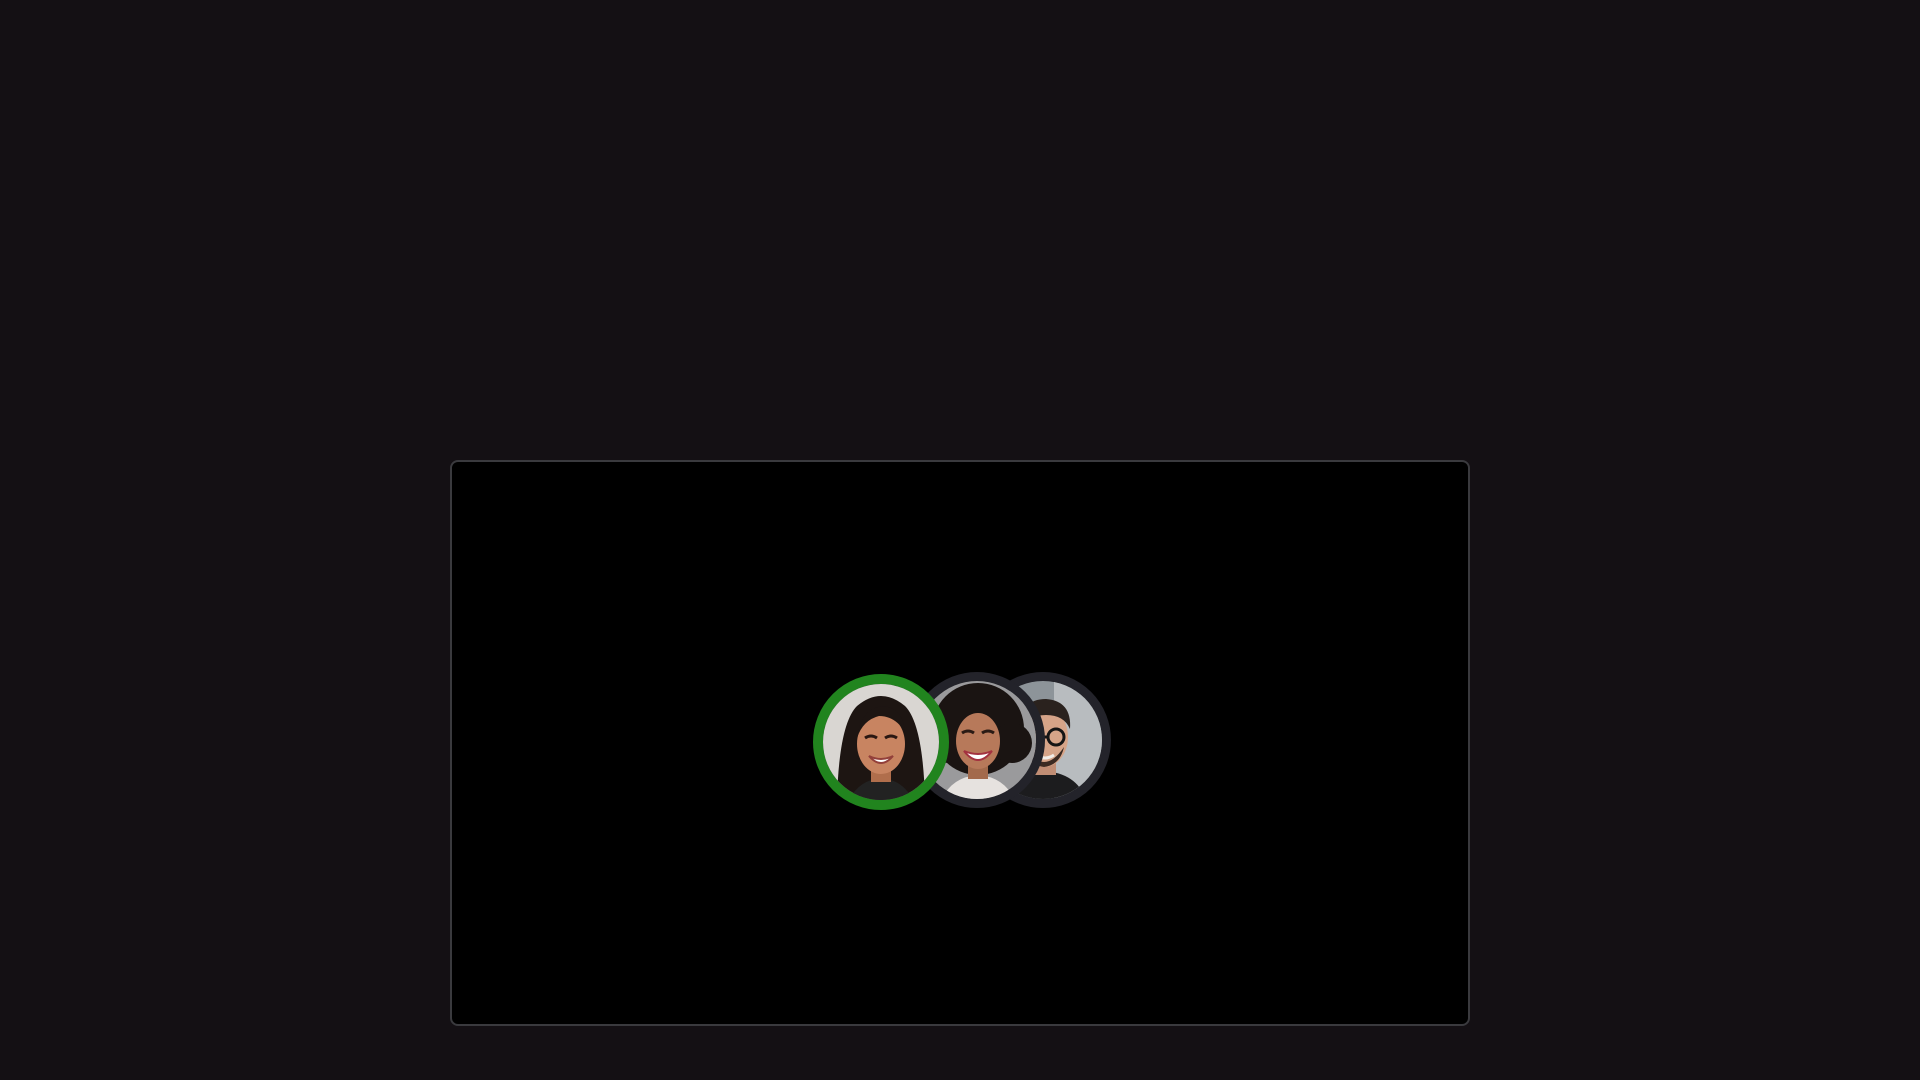 This screenshot has width=1920, height=1080. Describe the element at coordinates (963, 742) in the screenshot. I see `participant-avatar-stack` at that location.